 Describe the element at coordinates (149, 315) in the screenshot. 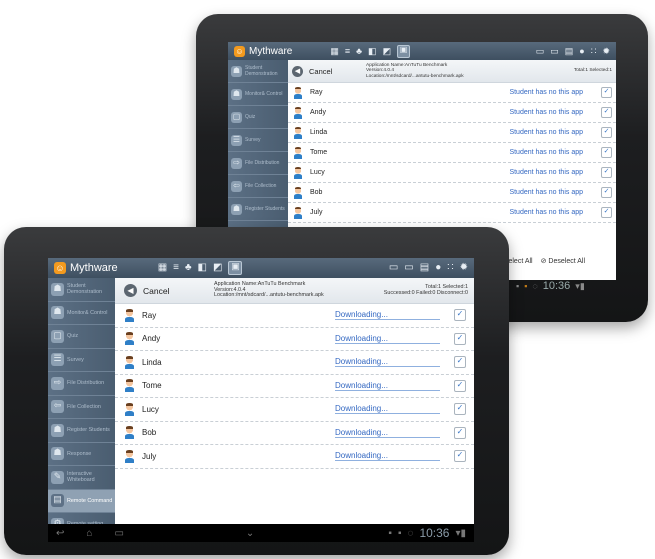

I see `student-name: Ray` at that location.